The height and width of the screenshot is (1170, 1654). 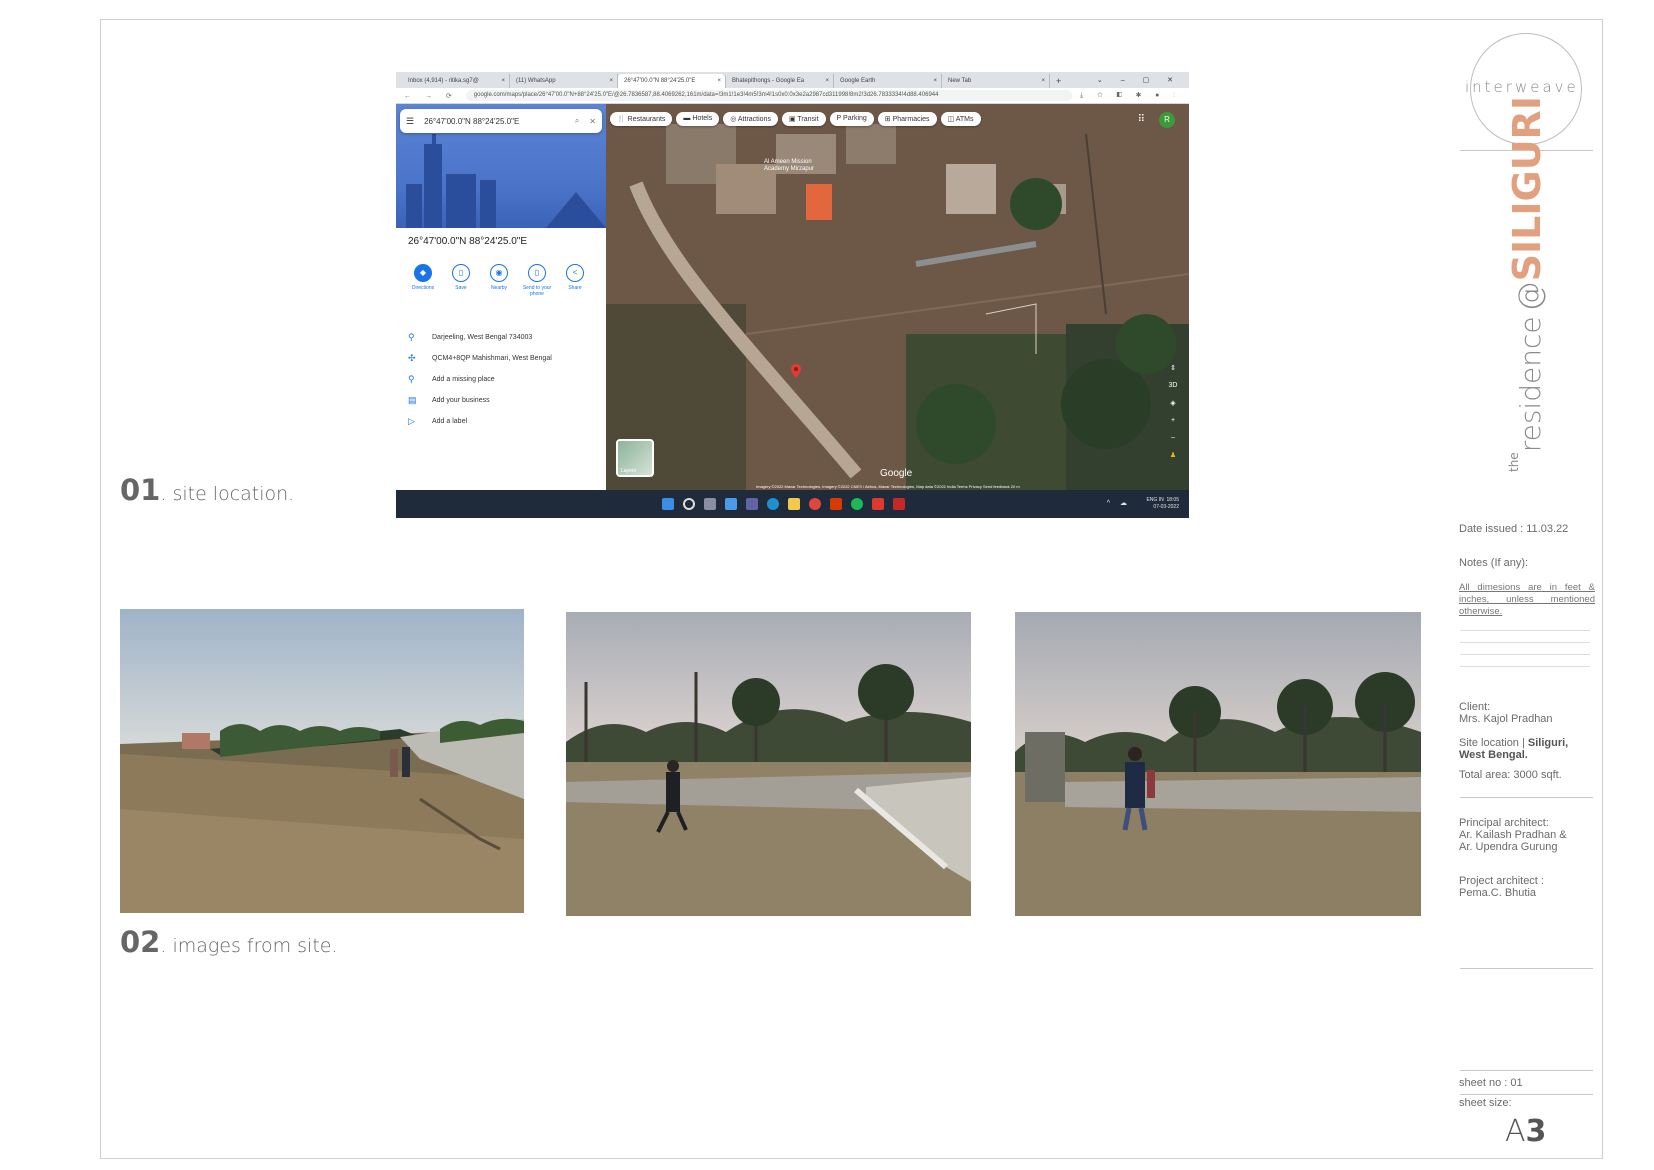 I want to click on maps-search-box: ☰ 26°47'00.0"N 88°24'25.0"E ⌕ ✕, so click(x=501, y=121).